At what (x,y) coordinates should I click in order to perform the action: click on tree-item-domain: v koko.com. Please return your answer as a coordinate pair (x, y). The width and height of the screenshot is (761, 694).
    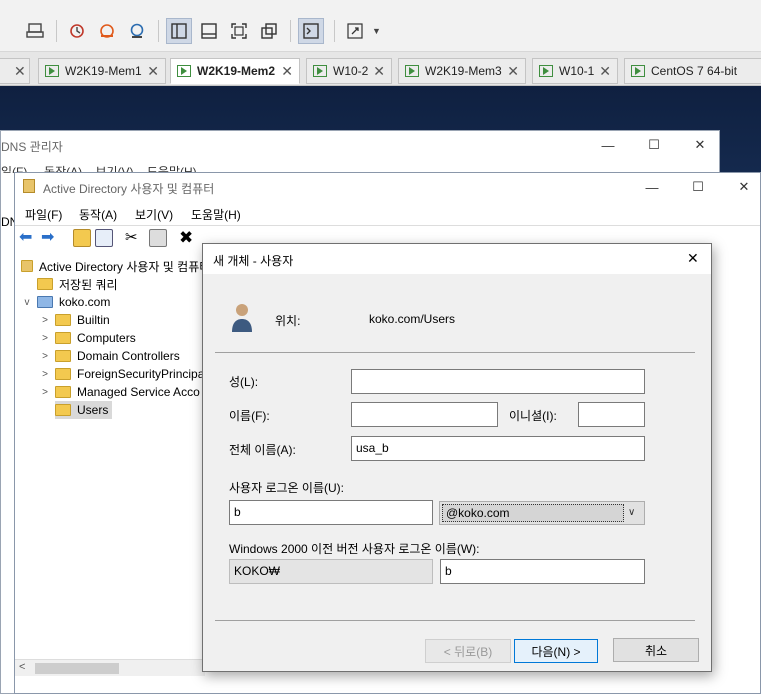
    Looking at the image, I should click on (66, 302).